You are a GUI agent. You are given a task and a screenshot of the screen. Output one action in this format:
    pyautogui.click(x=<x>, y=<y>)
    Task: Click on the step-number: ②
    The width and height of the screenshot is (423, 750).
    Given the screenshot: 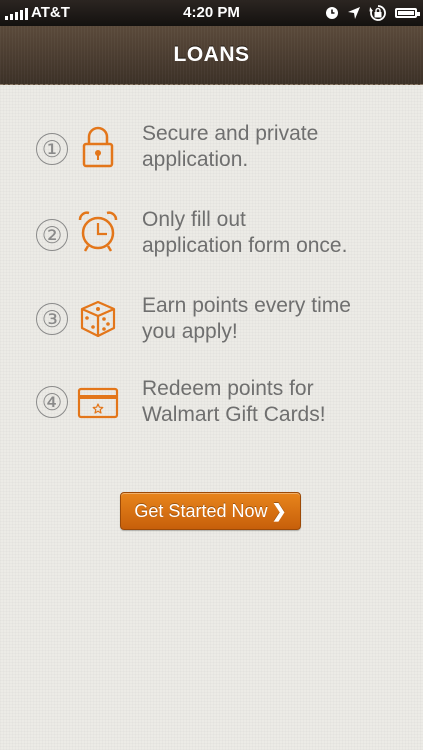 What is the action you would take?
    pyautogui.click(x=52, y=235)
    